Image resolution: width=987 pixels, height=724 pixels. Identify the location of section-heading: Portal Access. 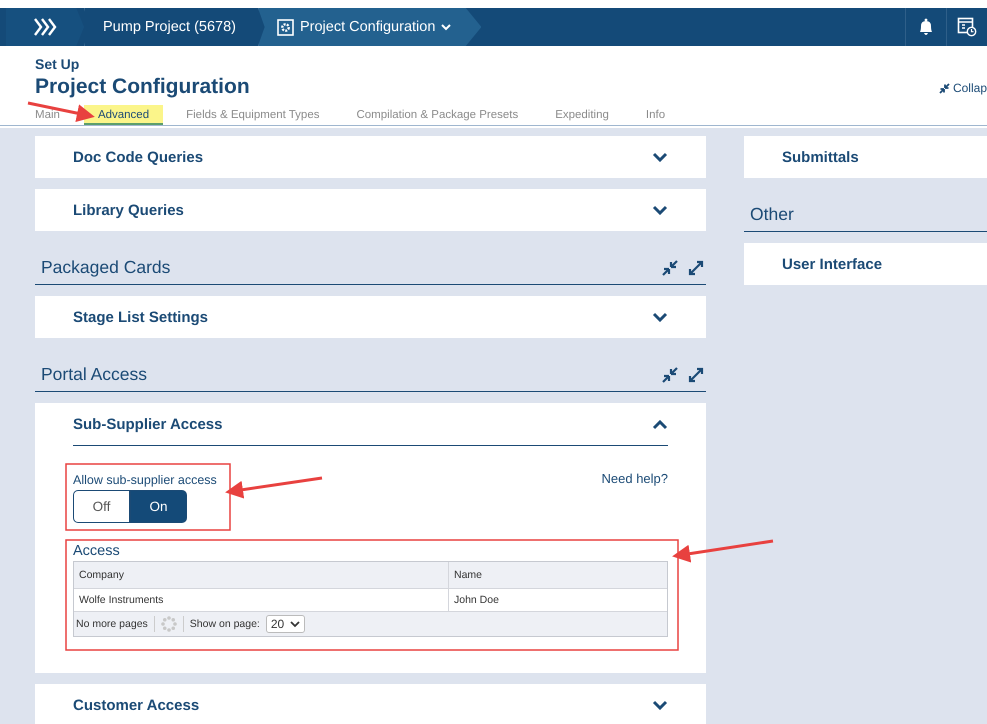
(94, 374).